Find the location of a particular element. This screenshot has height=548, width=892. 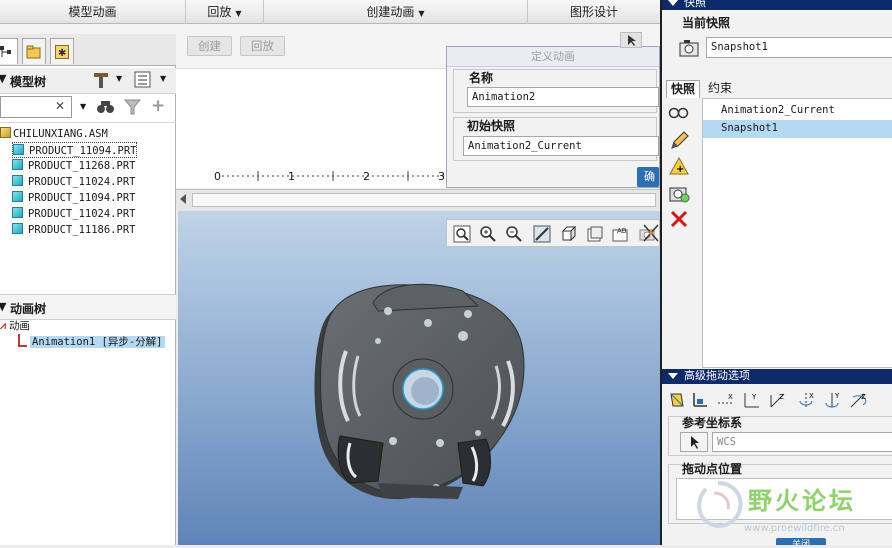

add-warning-icon: + is located at coordinates (679, 167).